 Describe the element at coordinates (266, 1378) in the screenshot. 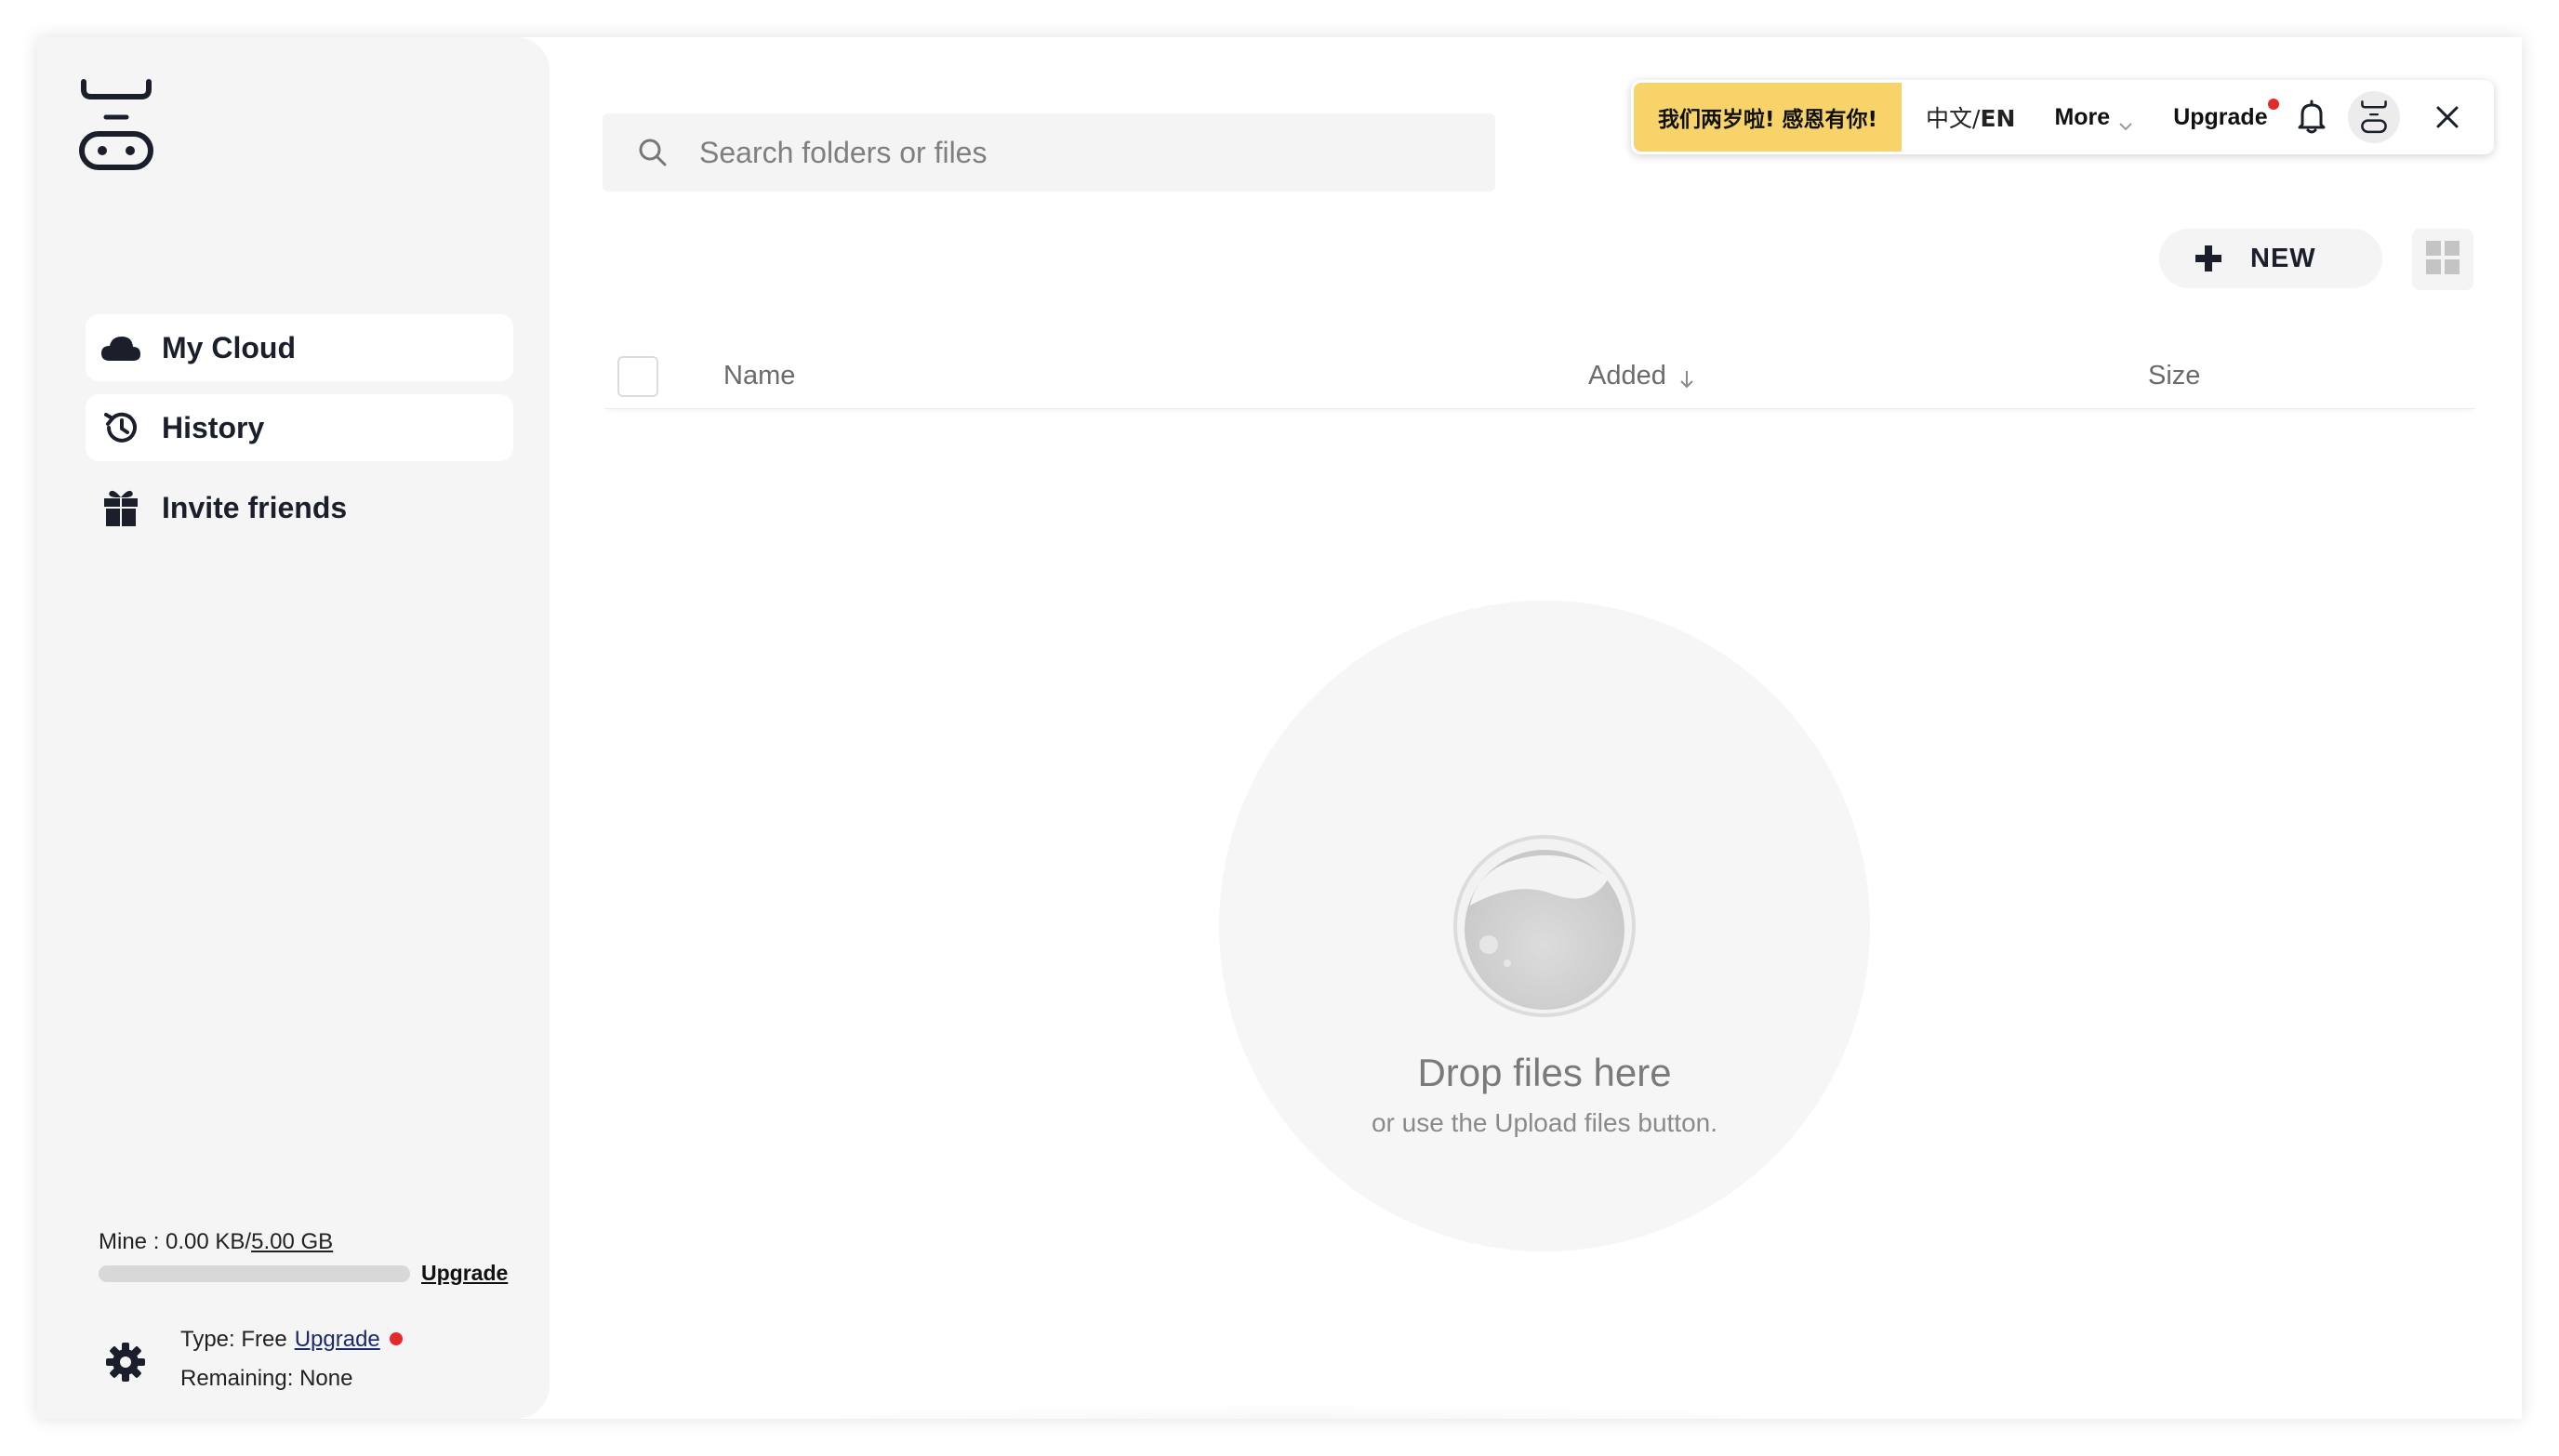

I see `plan-remaining: Remaining: None` at that location.